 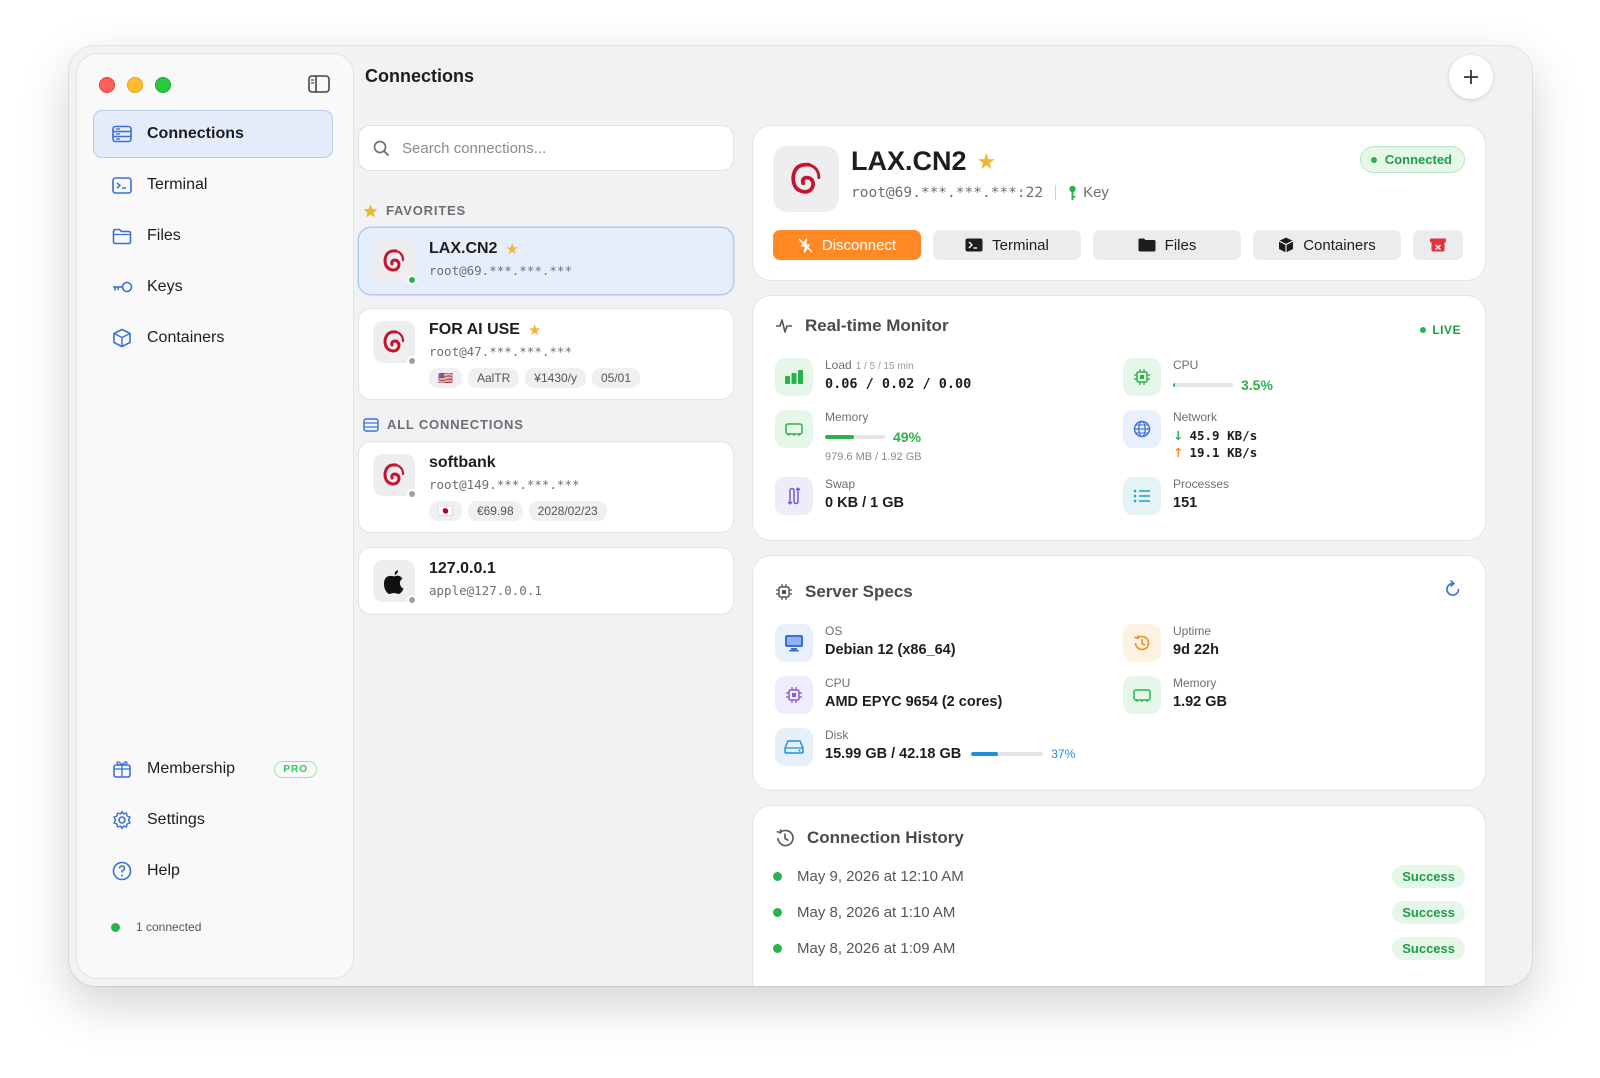 I want to click on server-name: LAX.CN2 ★, so click(x=923, y=161).